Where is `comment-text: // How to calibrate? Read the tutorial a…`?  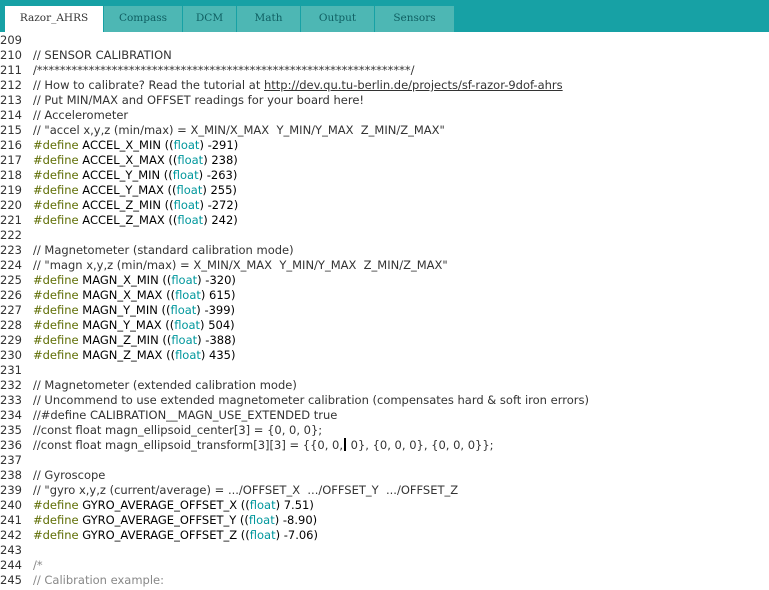 comment-text: // How to calibrate? Read the tutorial a… is located at coordinates (148, 85).